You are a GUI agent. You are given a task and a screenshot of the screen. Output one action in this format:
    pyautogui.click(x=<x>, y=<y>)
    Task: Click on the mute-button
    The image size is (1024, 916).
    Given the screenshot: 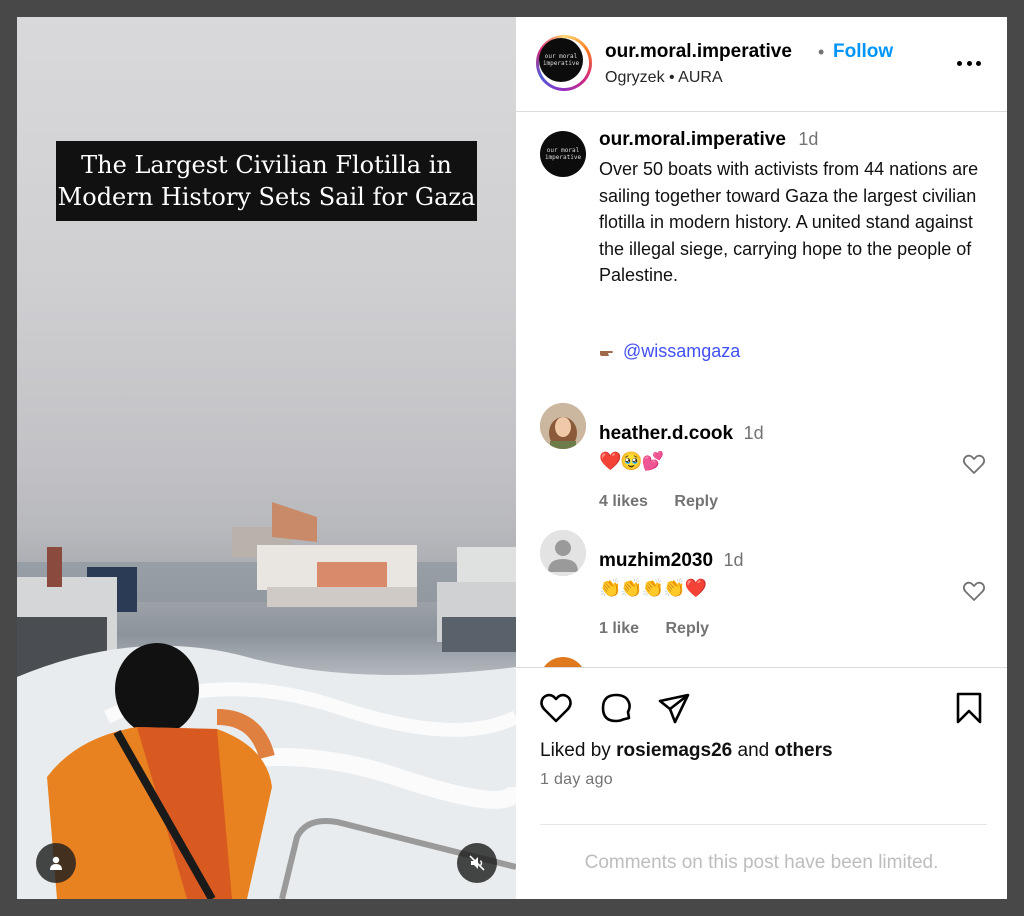 What is the action you would take?
    pyautogui.click(x=477, y=863)
    